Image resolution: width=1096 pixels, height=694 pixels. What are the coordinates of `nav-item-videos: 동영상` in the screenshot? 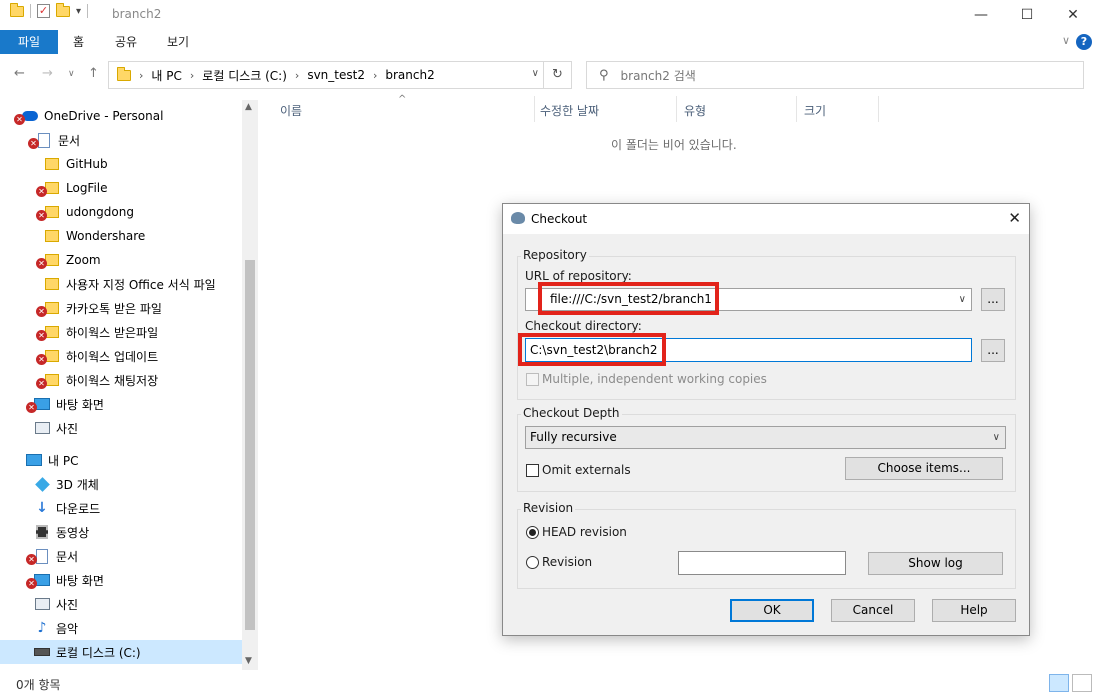 It's located at (121, 532).